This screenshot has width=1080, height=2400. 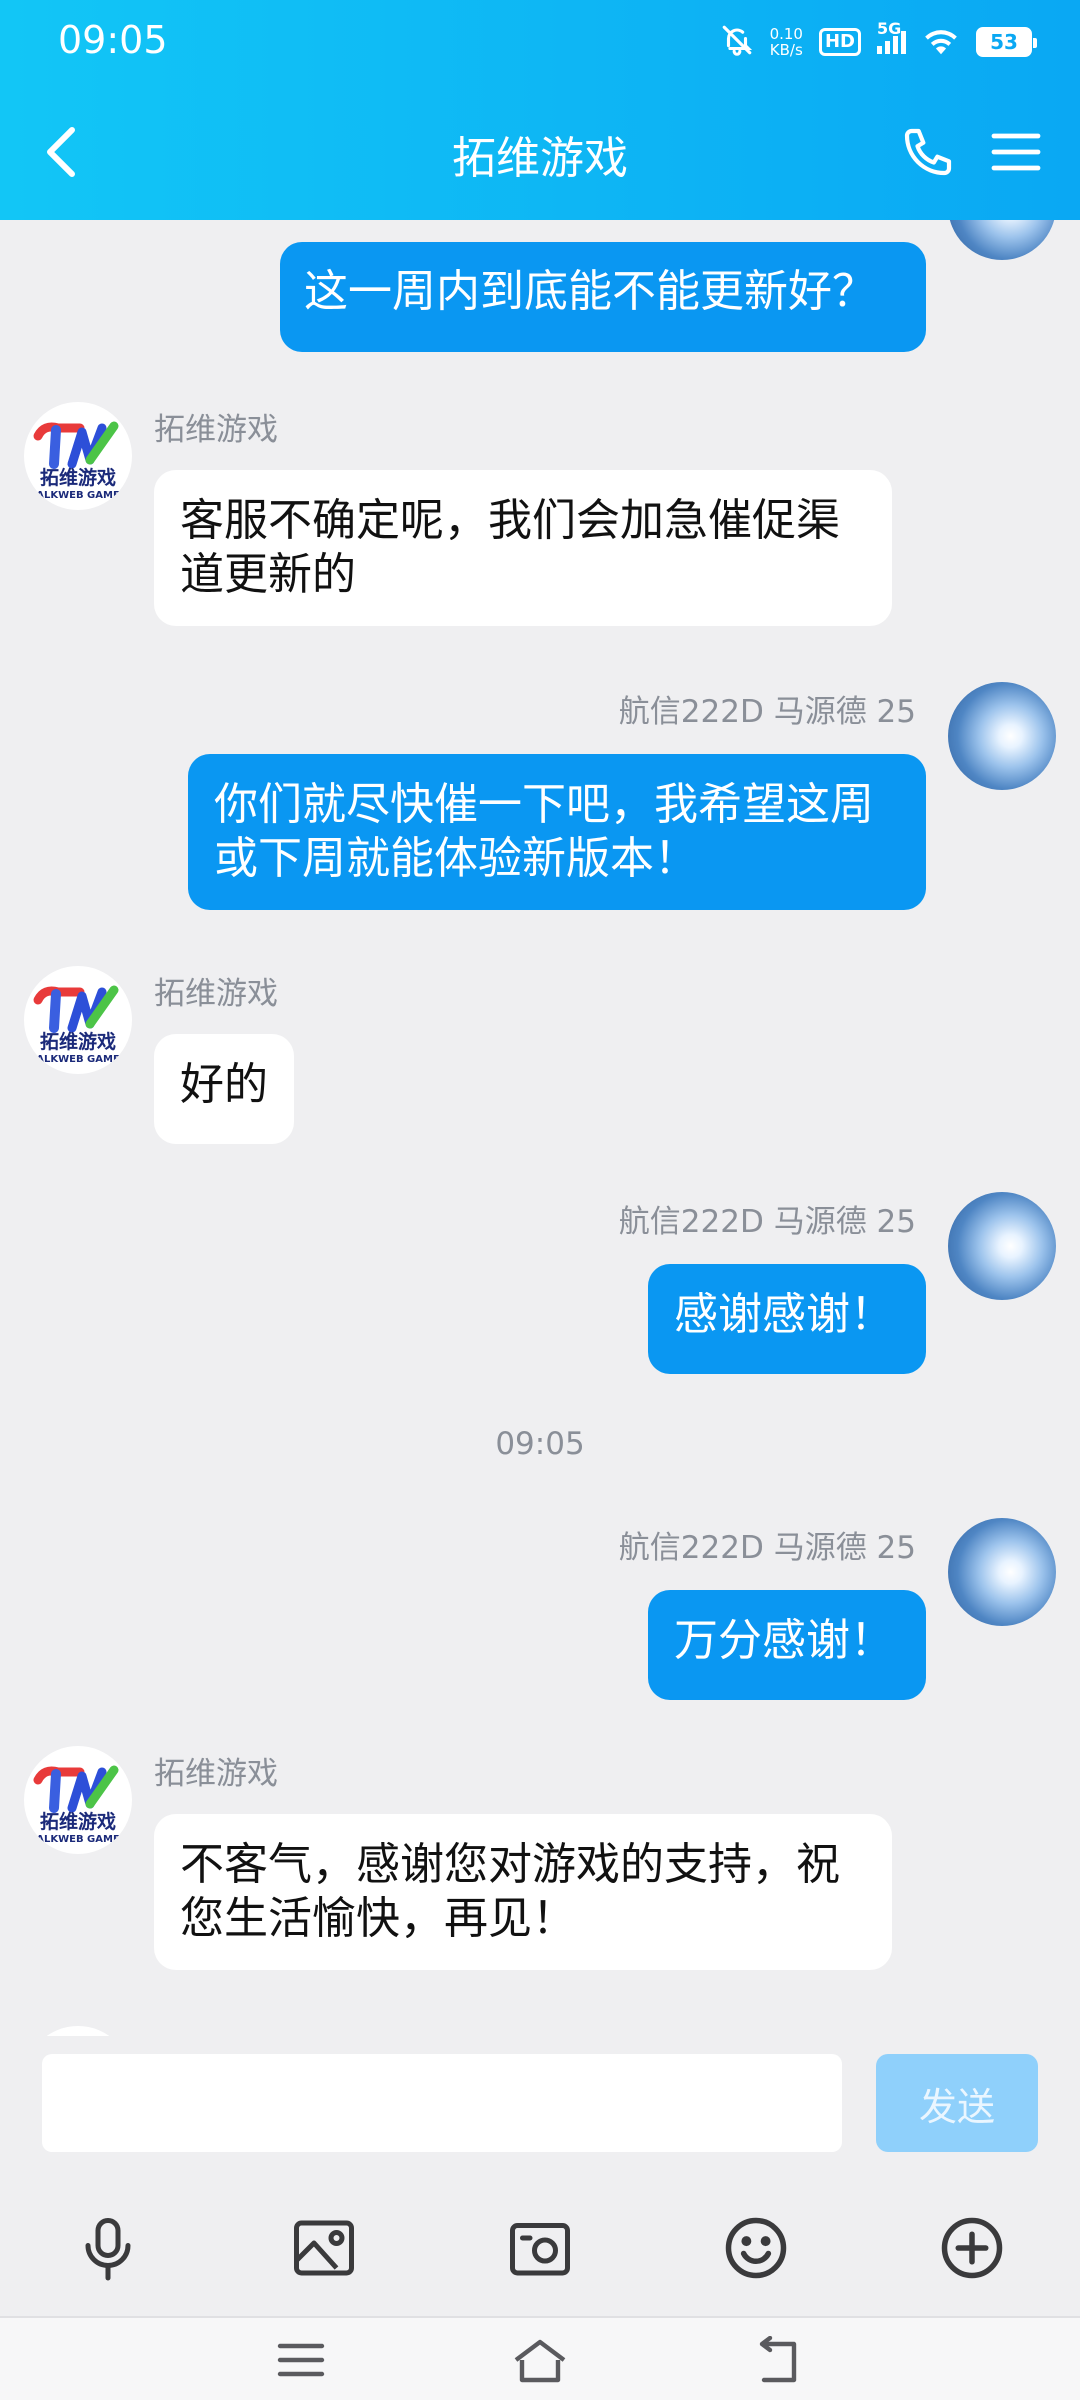 What do you see at coordinates (523, 548) in the screenshot?
I see `message-bubble: 客服不确定呢，我们会加急催促渠道更新的` at bounding box center [523, 548].